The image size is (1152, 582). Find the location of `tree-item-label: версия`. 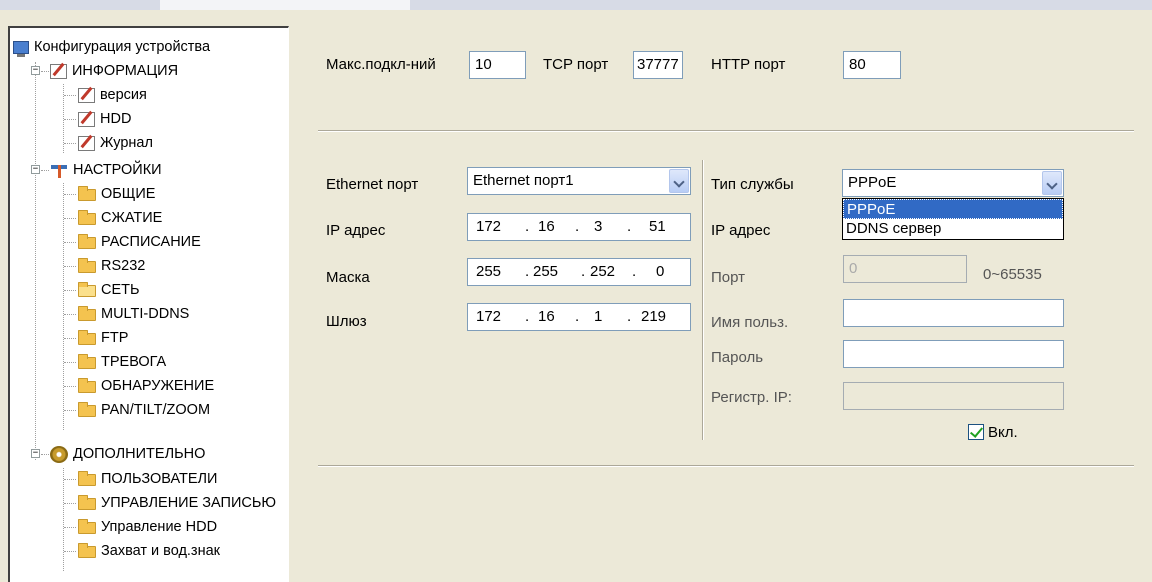

tree-item-label: версия is located at coordinates (123, 95).